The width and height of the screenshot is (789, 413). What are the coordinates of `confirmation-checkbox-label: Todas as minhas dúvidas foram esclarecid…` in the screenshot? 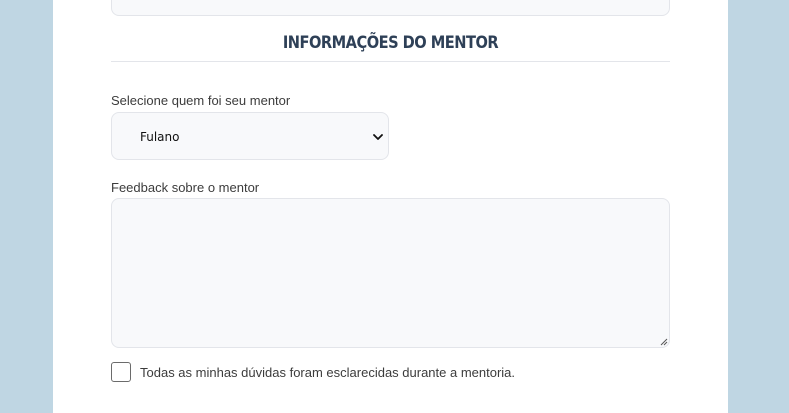 It's located at (327, 372).